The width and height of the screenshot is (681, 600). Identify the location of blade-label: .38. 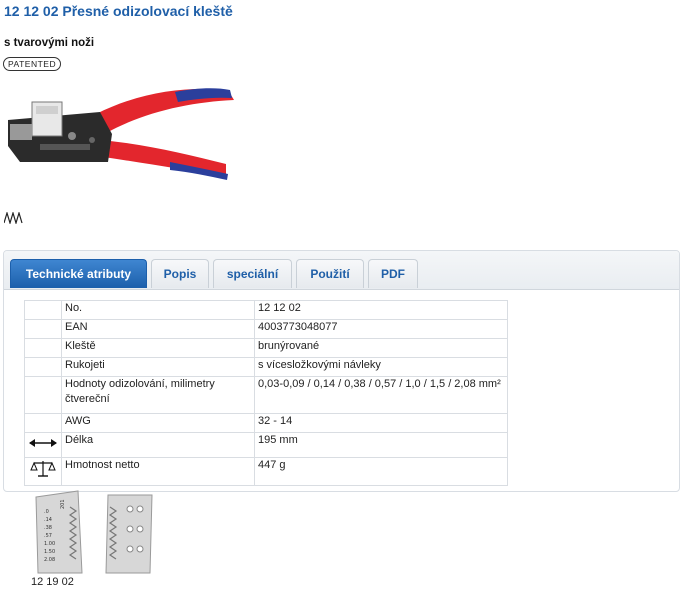
(48, 528).